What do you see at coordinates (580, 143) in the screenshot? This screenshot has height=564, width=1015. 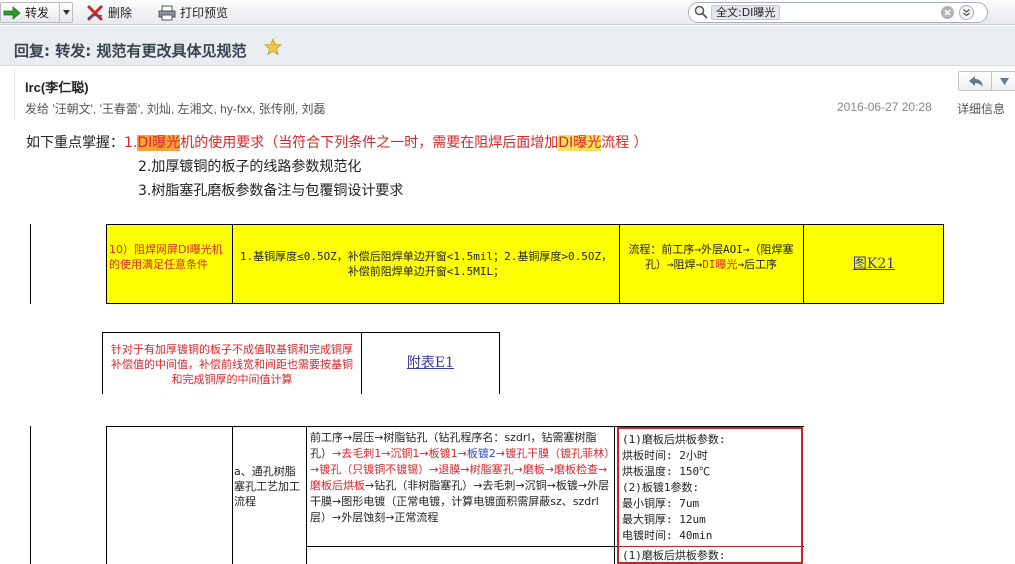 I see `item1-highlight-2: DI曝光` at bounding box center [580, 143].